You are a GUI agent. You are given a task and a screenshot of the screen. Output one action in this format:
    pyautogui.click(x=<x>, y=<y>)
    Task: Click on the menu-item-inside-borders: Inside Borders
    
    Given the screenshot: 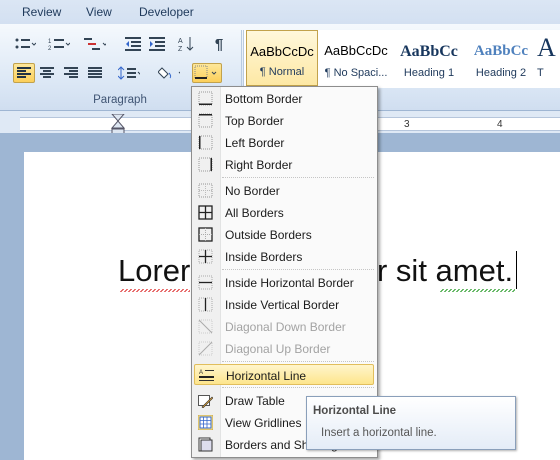 What is the action you would take?
    pyautogui.click(x=284, y=256)
    